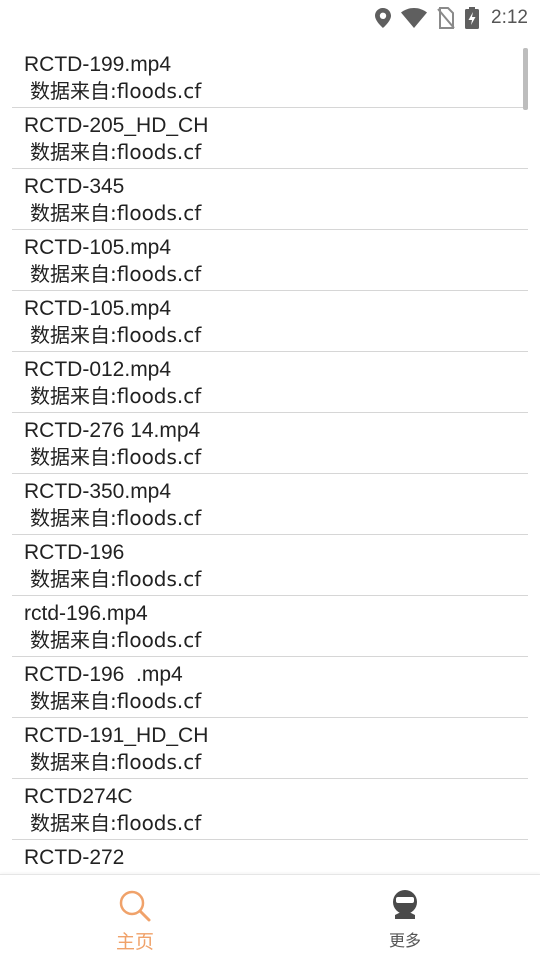  What do you see at coordinates (86, 613) in the screenshot?
I see `item-title: rctd-196.mp4` at bounding box center [86, 613].